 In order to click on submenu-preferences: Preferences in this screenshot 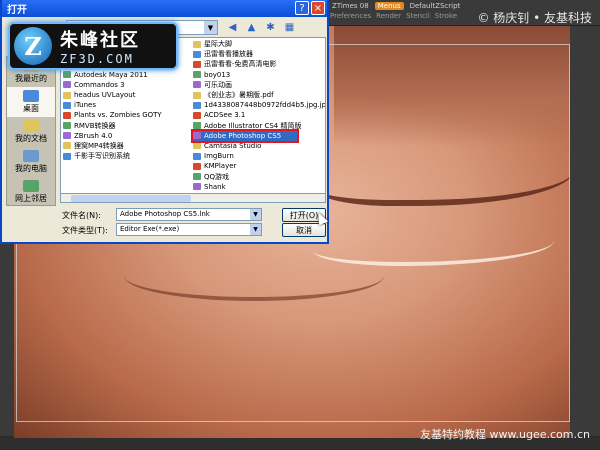, I will do `click(350, 16)`.